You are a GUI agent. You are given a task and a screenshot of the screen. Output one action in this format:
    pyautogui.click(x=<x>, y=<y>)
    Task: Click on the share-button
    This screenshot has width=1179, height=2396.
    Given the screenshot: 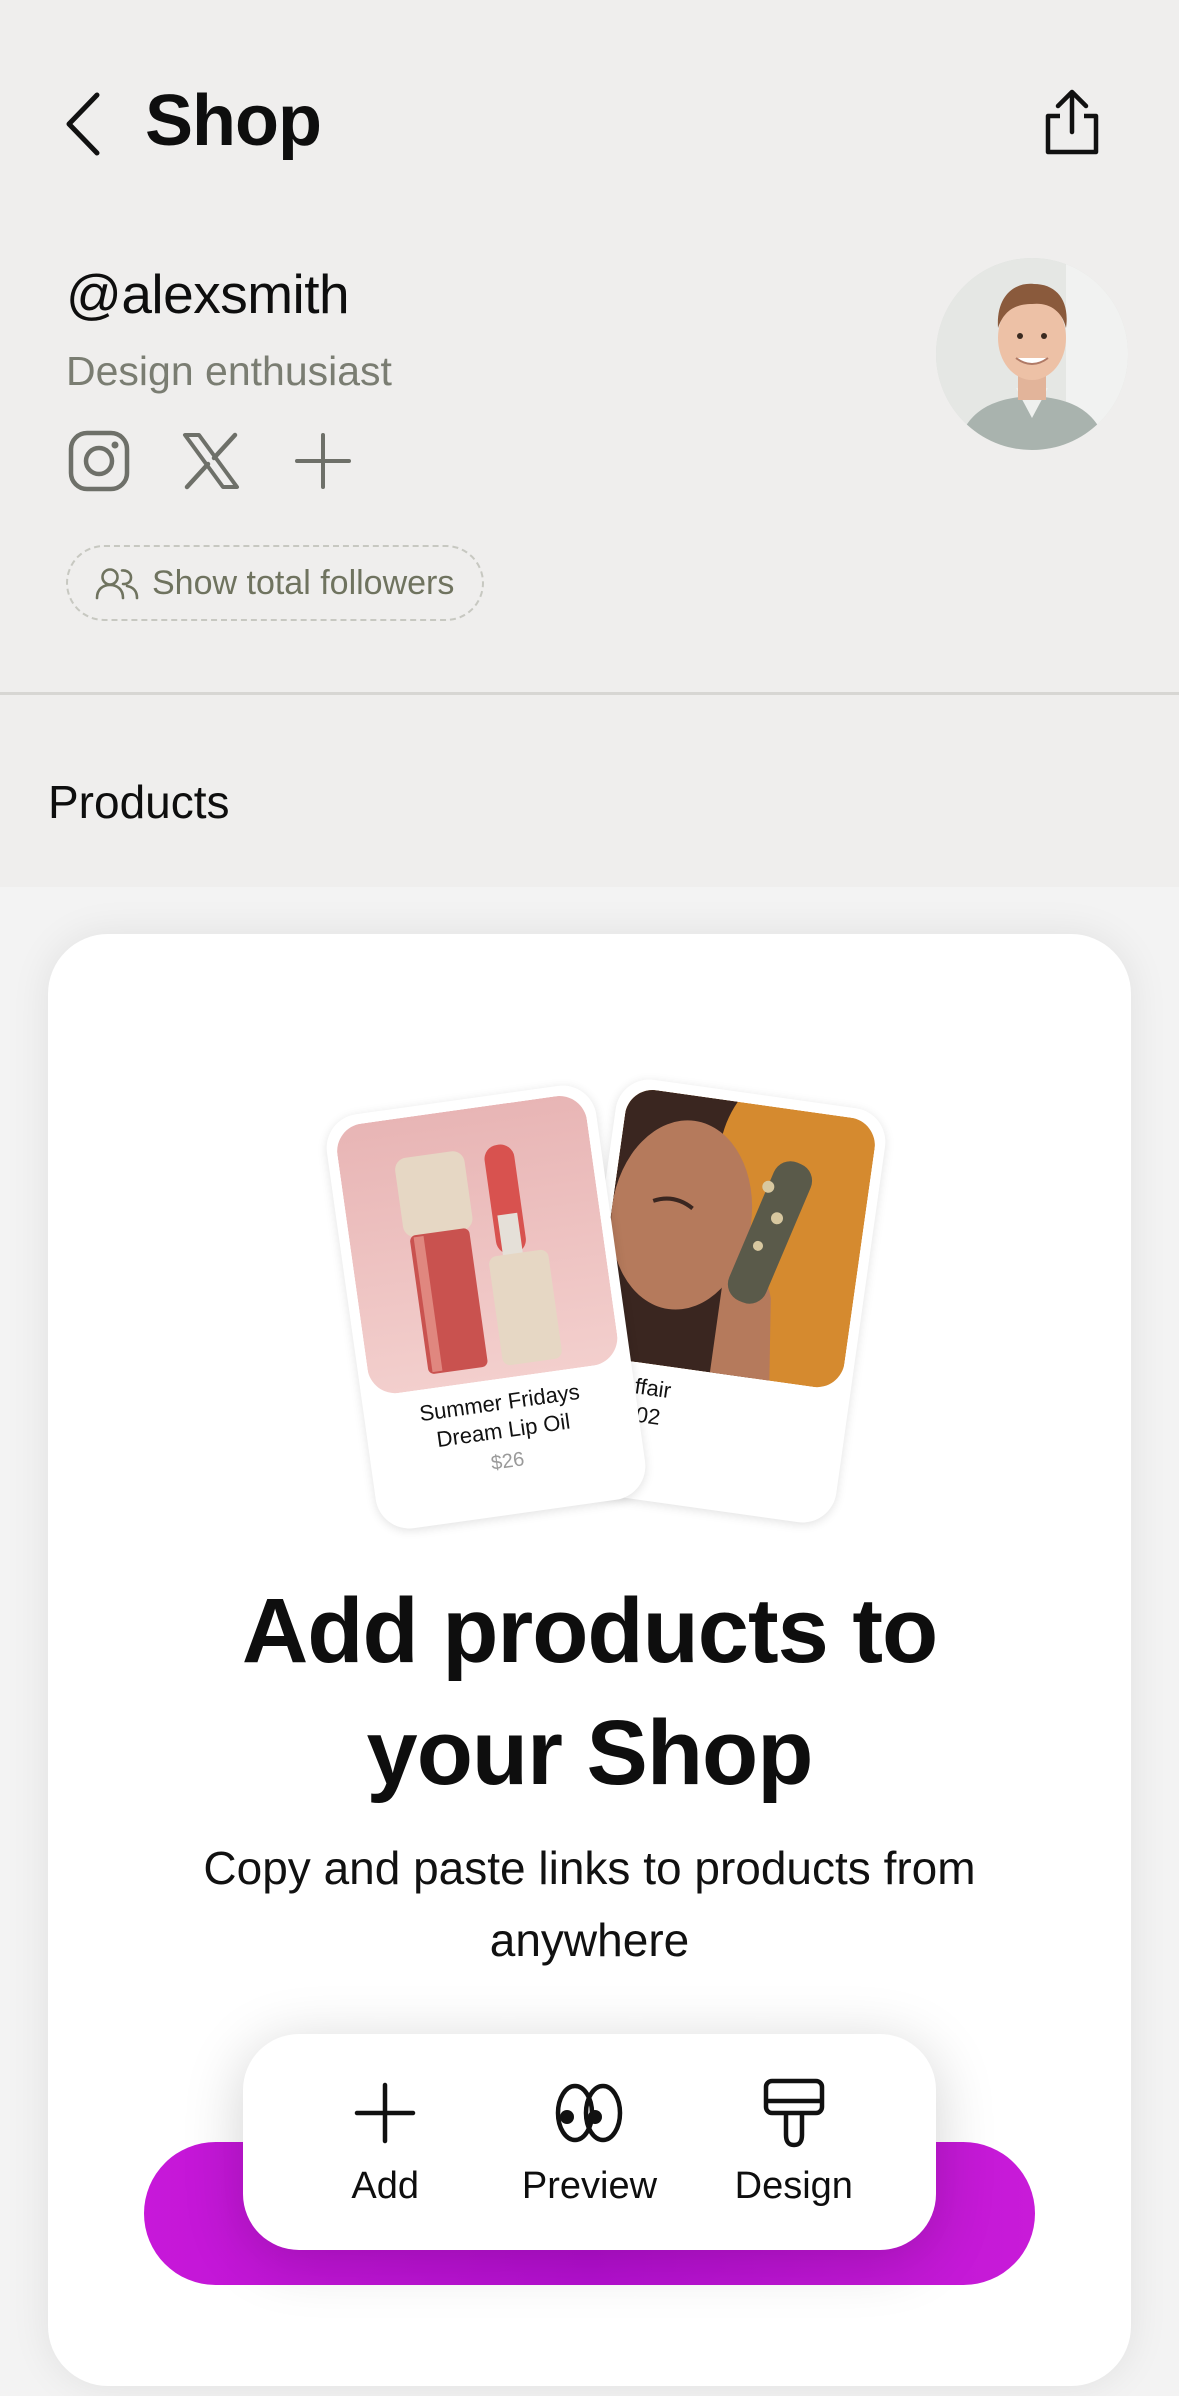 What is the action you would take?
    pyautogui.click(x=1072, y=122)
    